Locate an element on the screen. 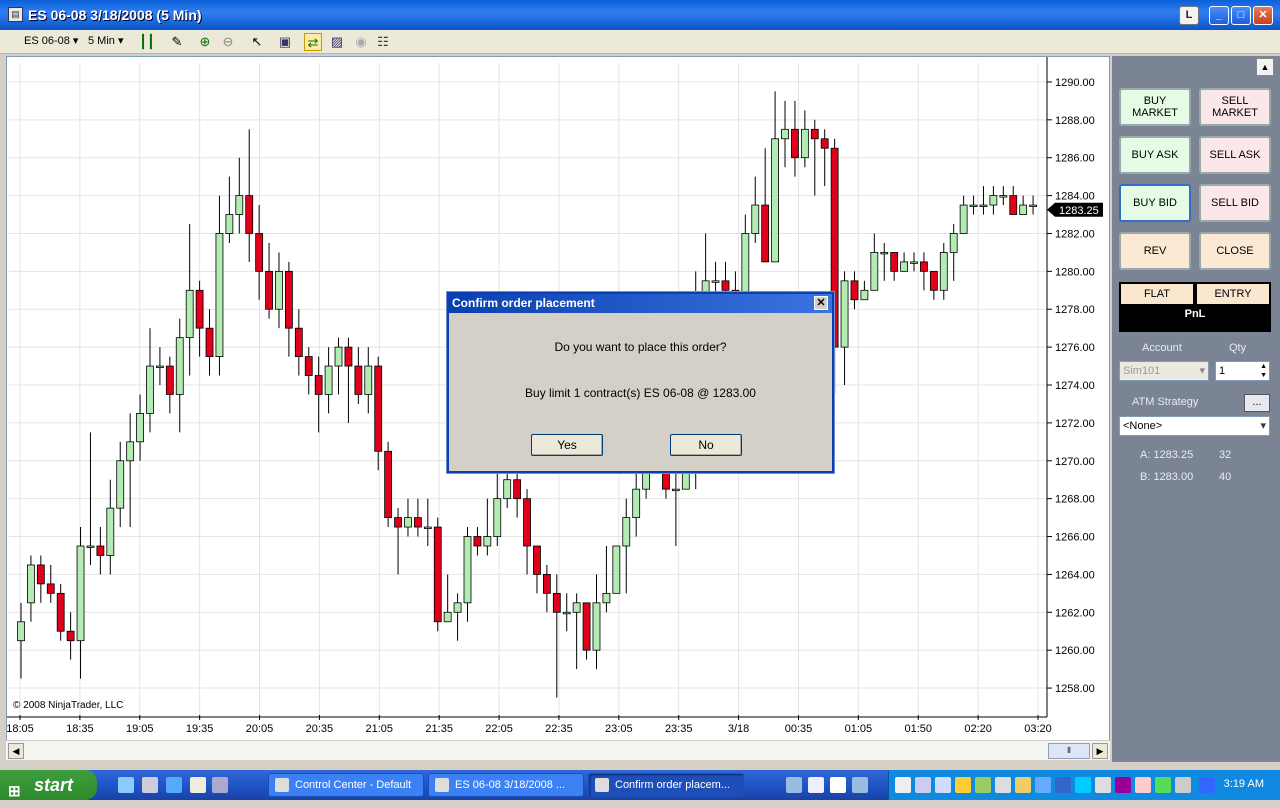 This screenshot has height=807, width=1280. quicklaunch-chart-icon is located at coordinates (220, 785).